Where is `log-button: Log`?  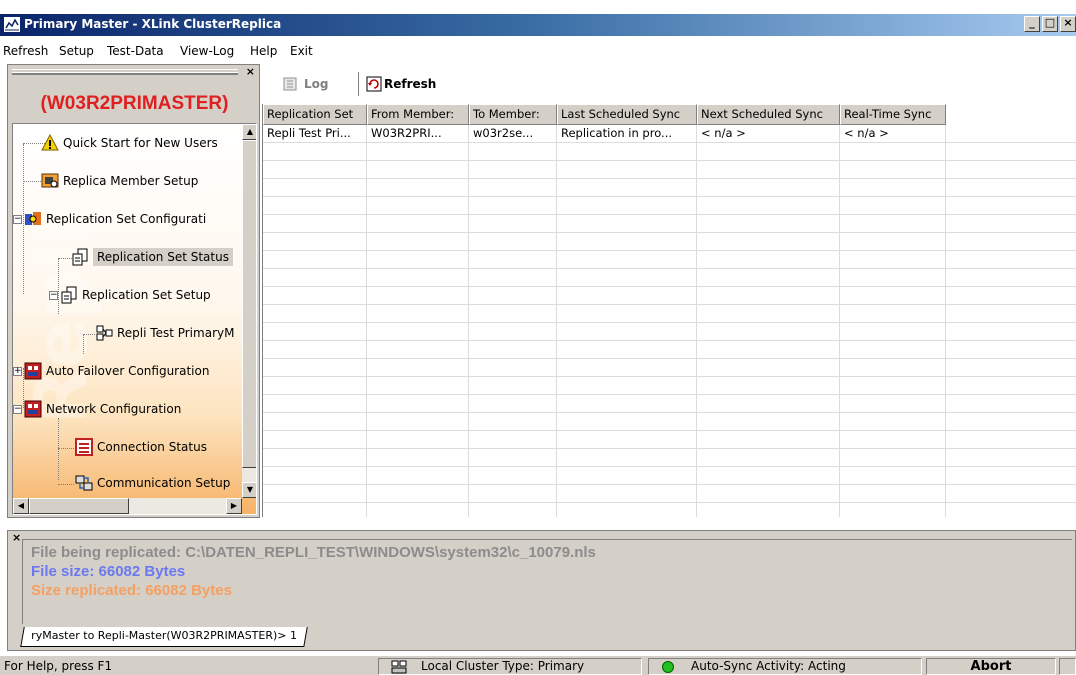
log-button: Log is located at coordinates (305, 84).